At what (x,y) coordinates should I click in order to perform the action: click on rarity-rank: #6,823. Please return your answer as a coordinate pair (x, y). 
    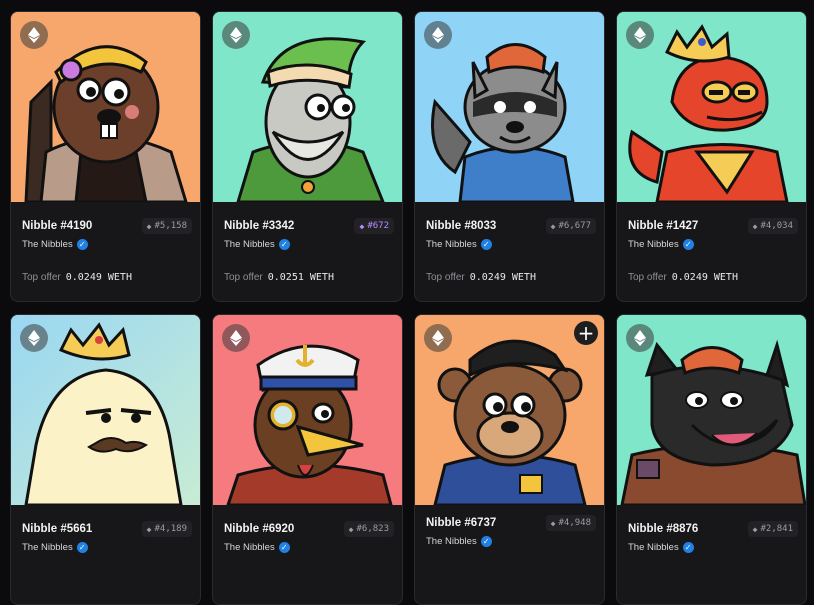
    Looking at the image, I should click on (372, 529).